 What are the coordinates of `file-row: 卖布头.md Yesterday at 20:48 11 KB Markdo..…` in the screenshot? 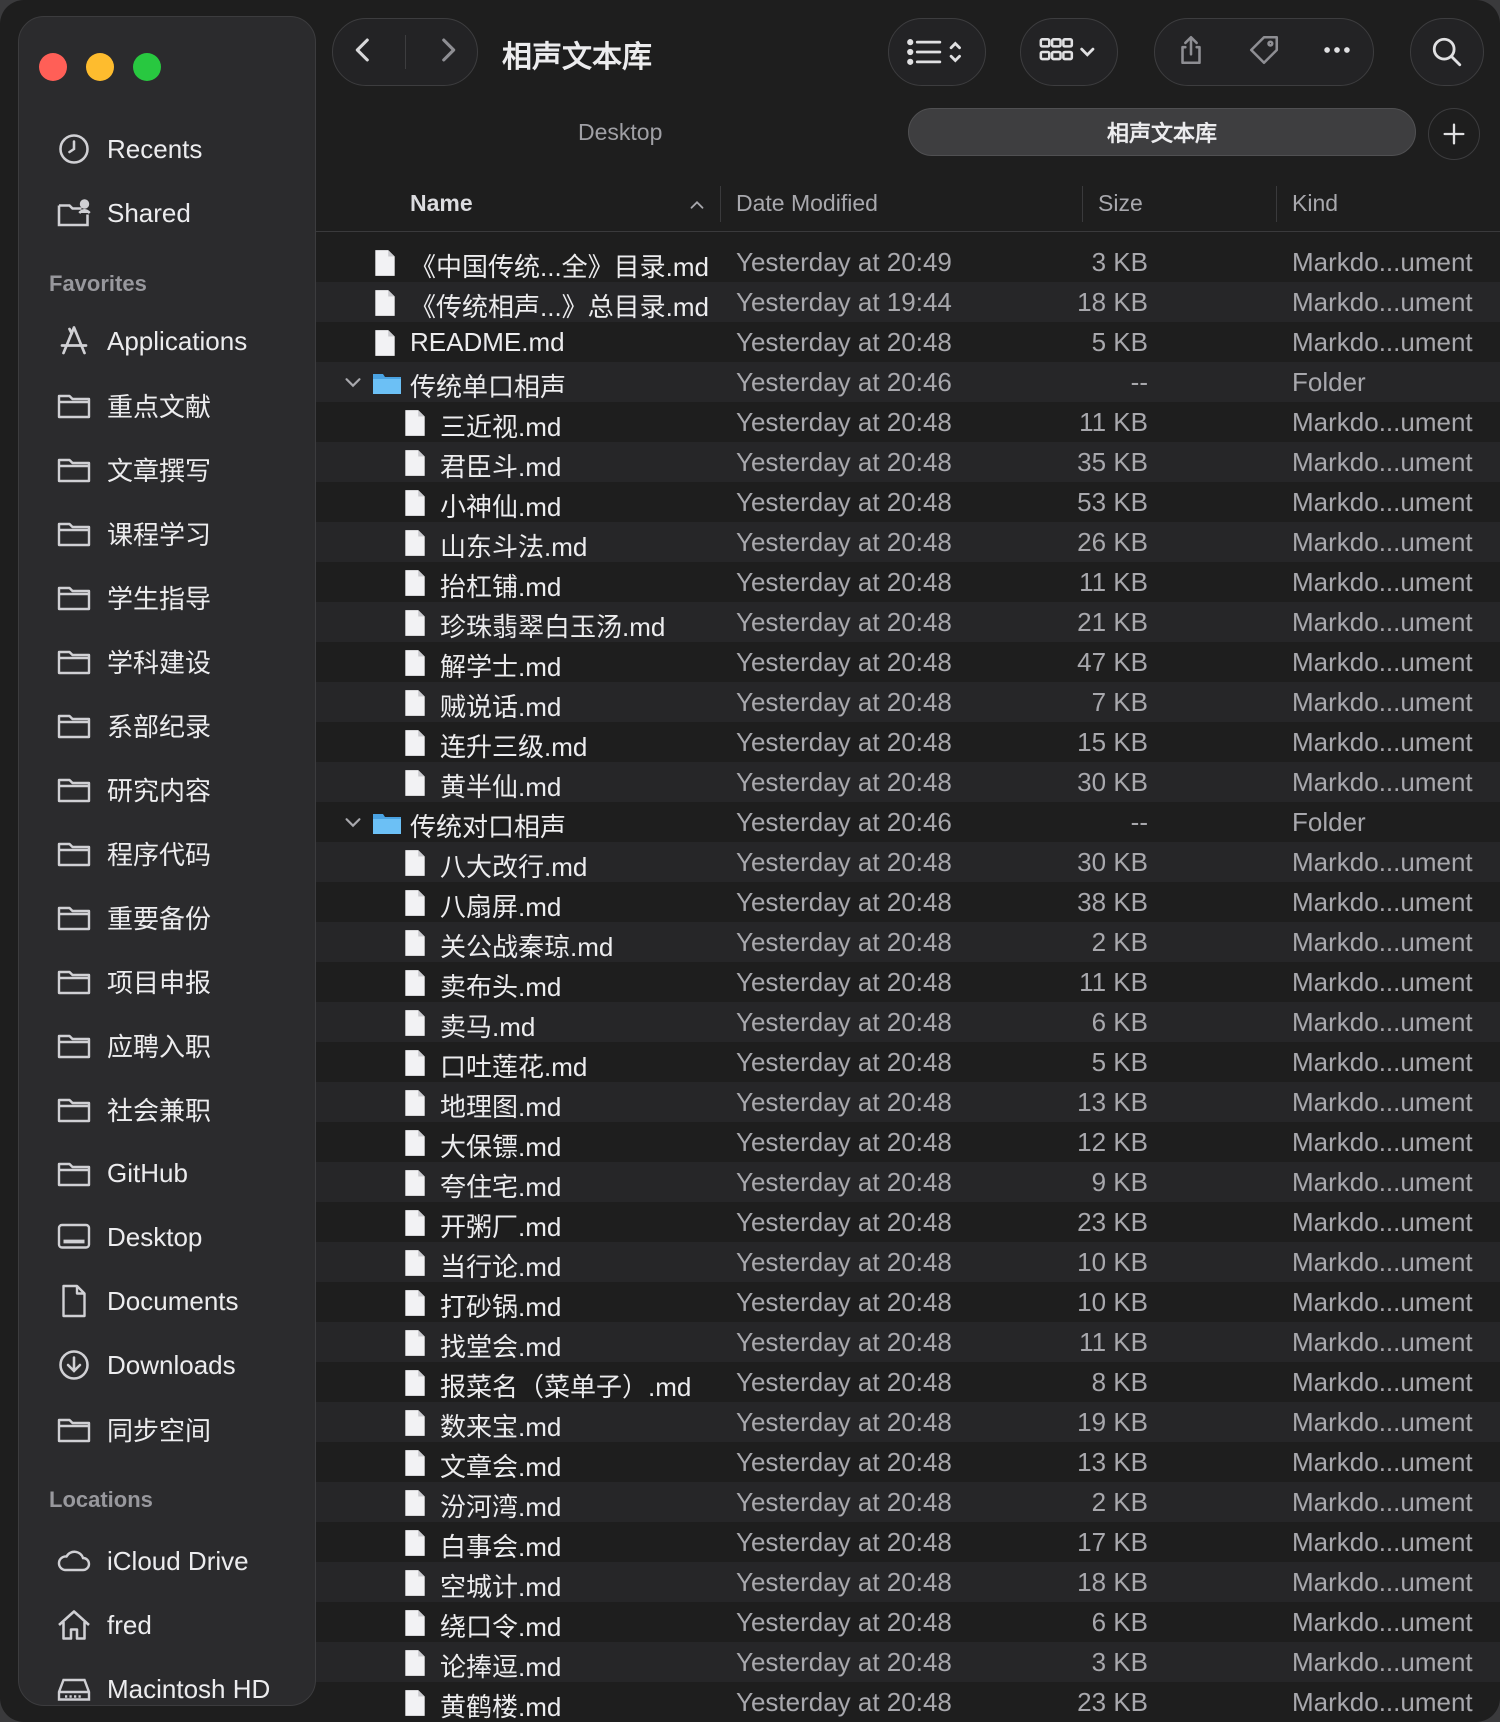 It's located at (908, 982).